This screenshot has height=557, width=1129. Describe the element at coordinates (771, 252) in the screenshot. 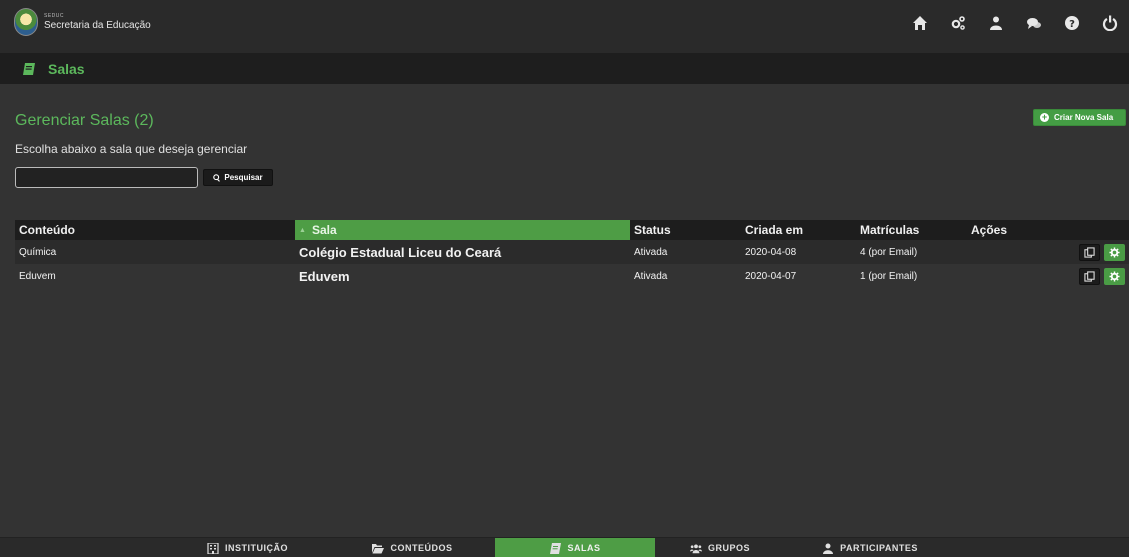

I see `cell-criada-em: 2020-04-08` at that location.